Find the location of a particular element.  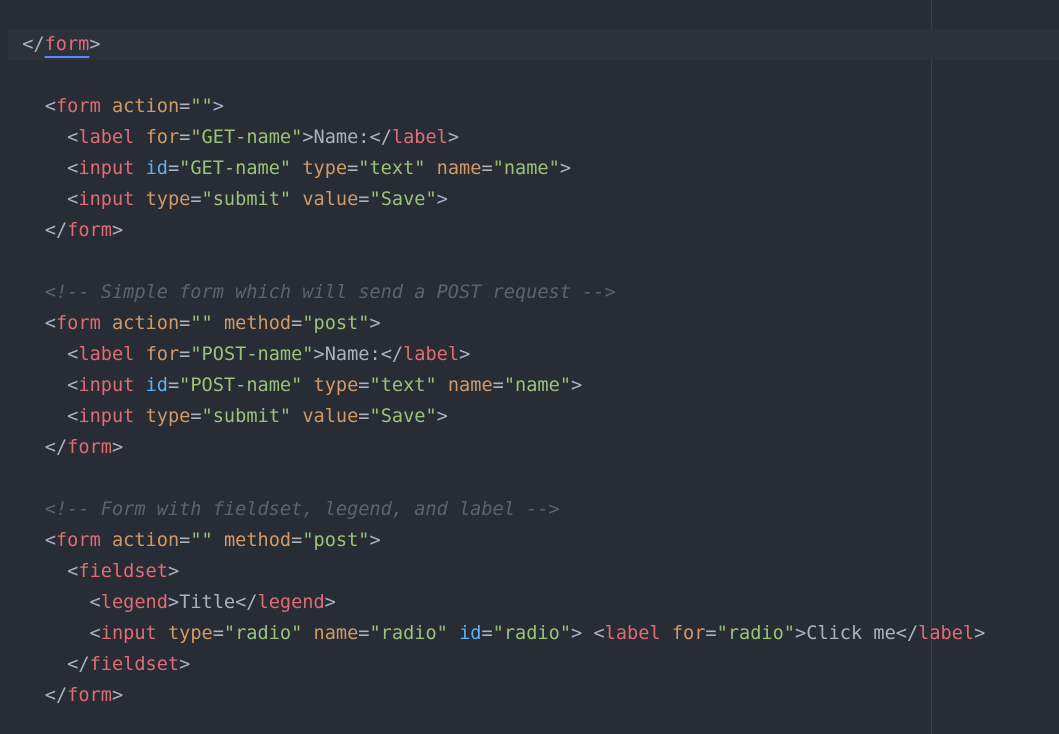

code-line: <label for="POST-name">Name:</label> is located at coordinates (529, 354).